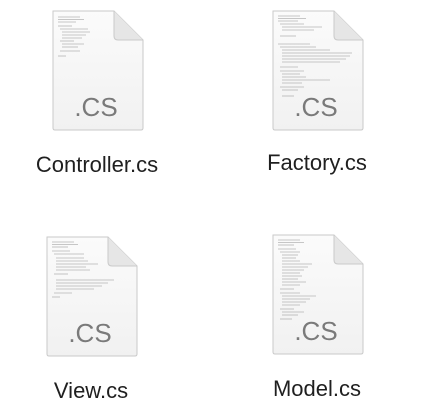 The width and height of the screenshot is (424, 416). Describe the element at coordinates (317, 389) in the screenshot. I see `file-name-label: Model.cs` at that location.